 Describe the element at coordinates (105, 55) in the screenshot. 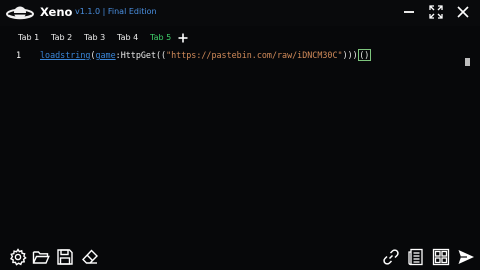

I see `code-token-object: game` at that location.